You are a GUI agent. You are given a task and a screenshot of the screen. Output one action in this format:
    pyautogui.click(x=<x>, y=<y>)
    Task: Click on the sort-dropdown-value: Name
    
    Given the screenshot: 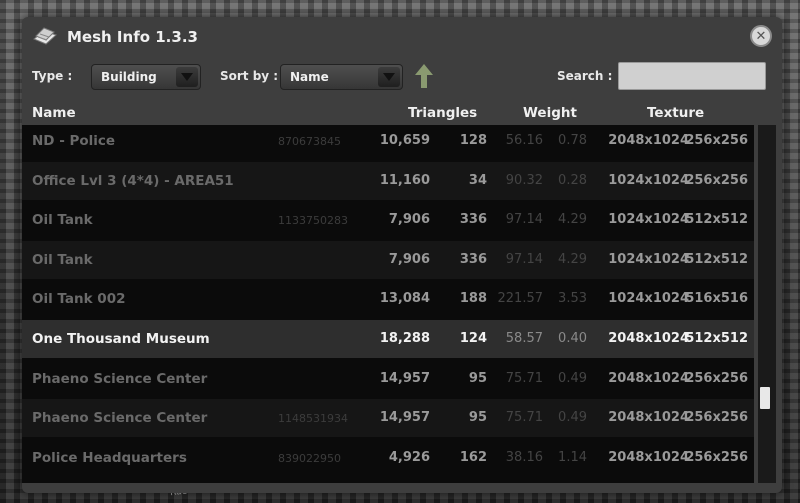 What is the action you would take?
    pyautogui.click(x=309, y=77)
    